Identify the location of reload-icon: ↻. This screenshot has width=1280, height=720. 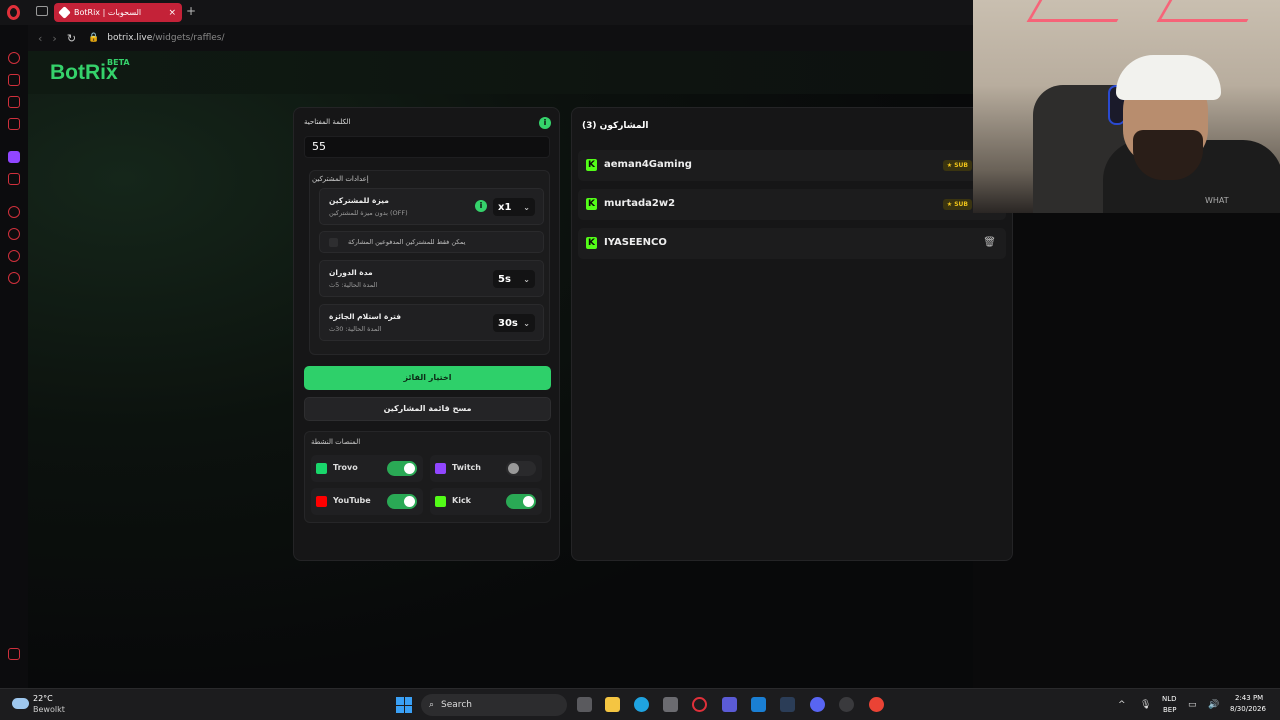
(71, 38).